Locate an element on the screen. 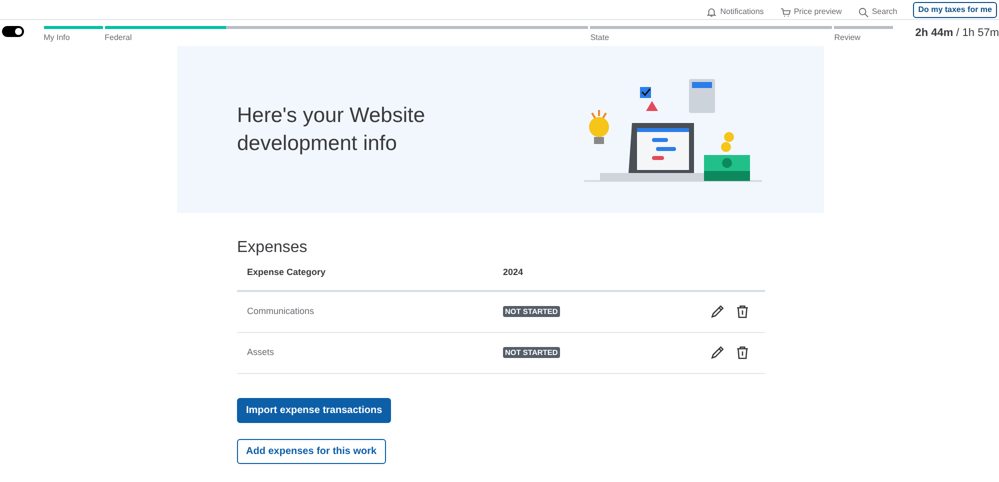 The height and width of the screenshot is (482, 999). table-cell-text: Assets is located at coordinates (261, 352).